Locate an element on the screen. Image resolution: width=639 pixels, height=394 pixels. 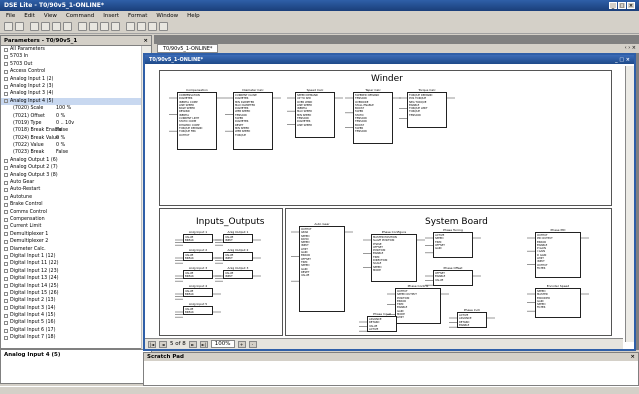
tree-folder-row: Digital Input 7 (18) is located at coordinates (71, 337).